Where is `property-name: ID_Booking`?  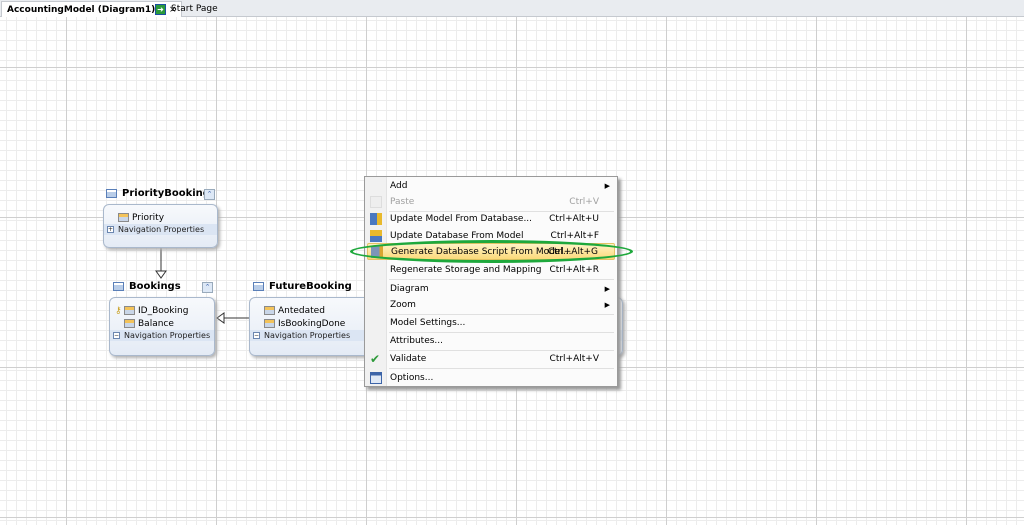
property-name: ID_Booking is located at coordinates (163, 310).